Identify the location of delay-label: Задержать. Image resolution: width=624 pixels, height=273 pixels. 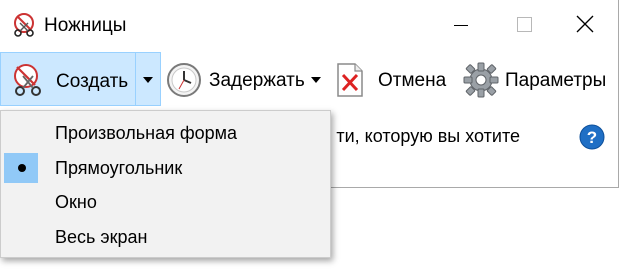
(257, 80).